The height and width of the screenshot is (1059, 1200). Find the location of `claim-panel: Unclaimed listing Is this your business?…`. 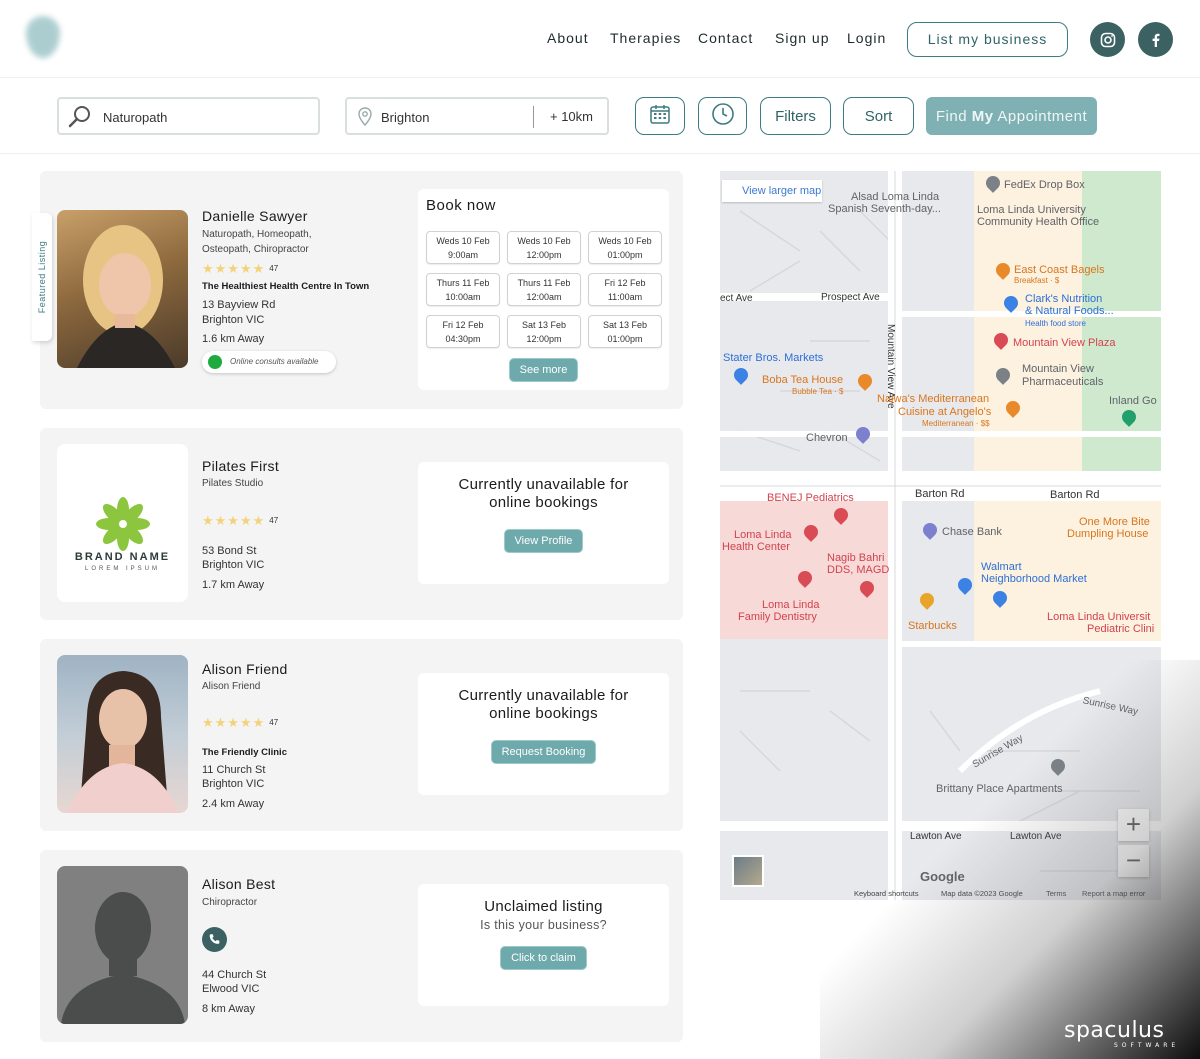

claim-panel: Unclaimed listing Is this your business?… is located at coordinates (543, 945).